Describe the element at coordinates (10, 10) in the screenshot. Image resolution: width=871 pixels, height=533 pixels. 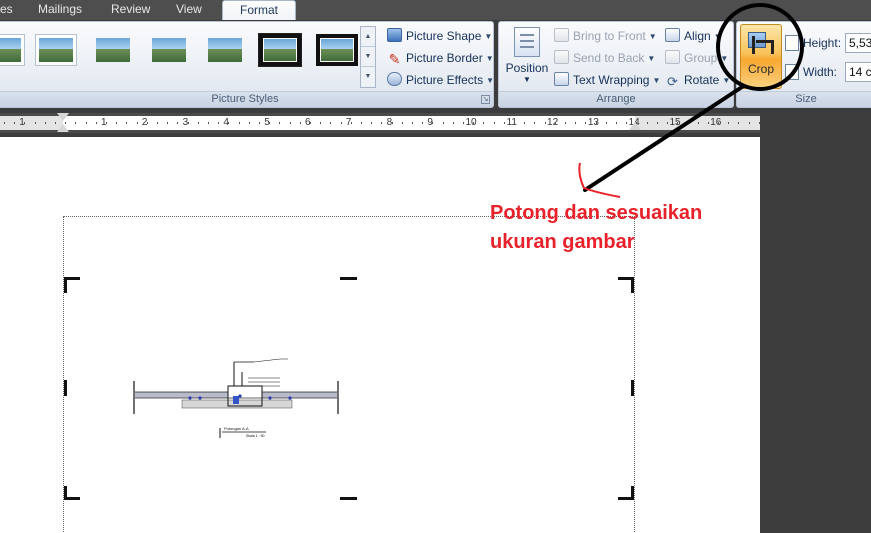
I see `tab-references-partial: es` at that location.